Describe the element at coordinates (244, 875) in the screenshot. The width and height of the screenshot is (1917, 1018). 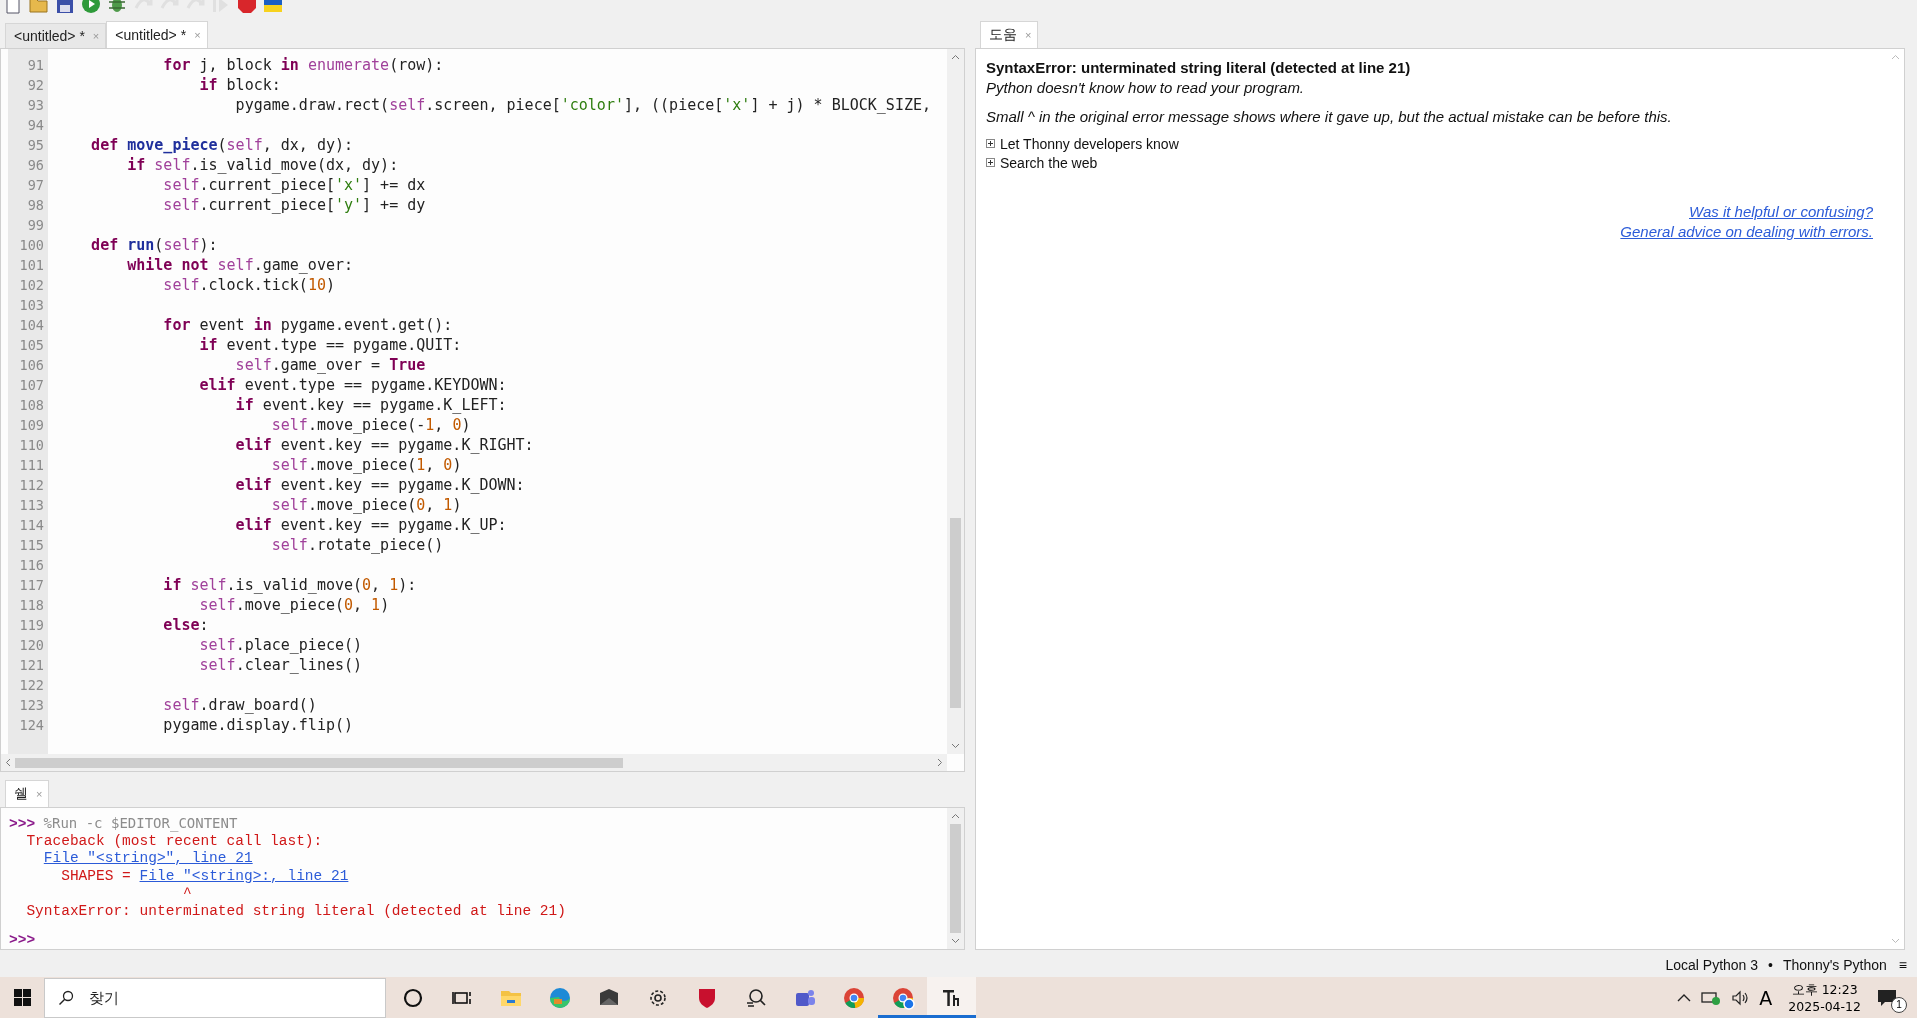
I see `file-link: File "<string>:, line 21` at that location.